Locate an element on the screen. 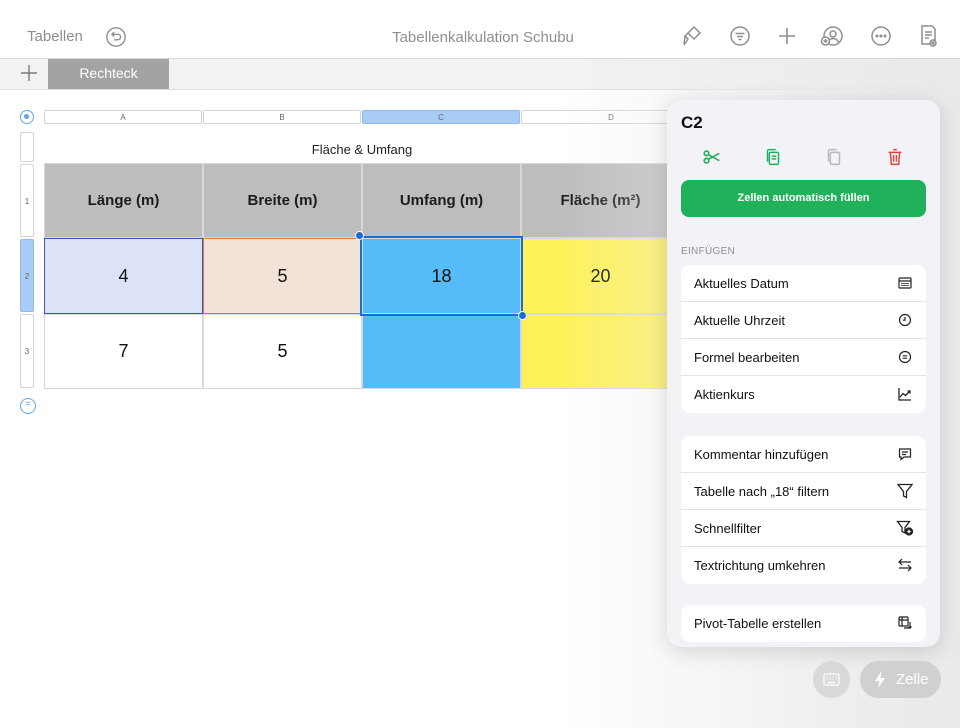  menu-item-reverse-text-direction: Textrichtung umkehren is located at coordinates (803, 565).